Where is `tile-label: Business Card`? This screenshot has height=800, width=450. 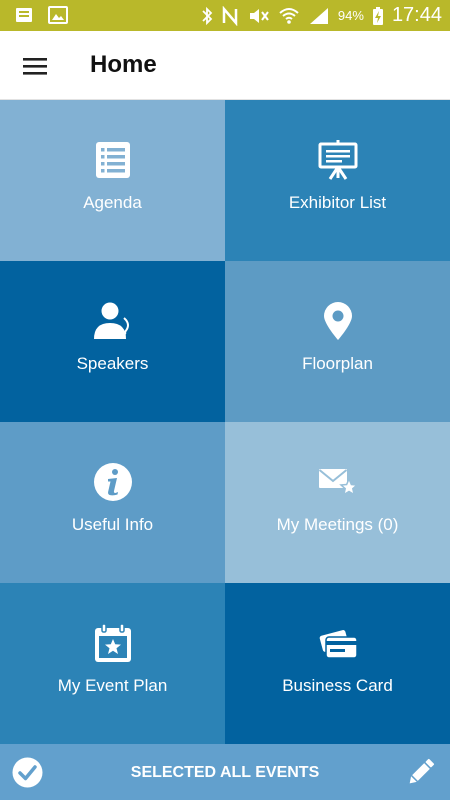 tile-label: Business Card is located at coordinates (337, 685).